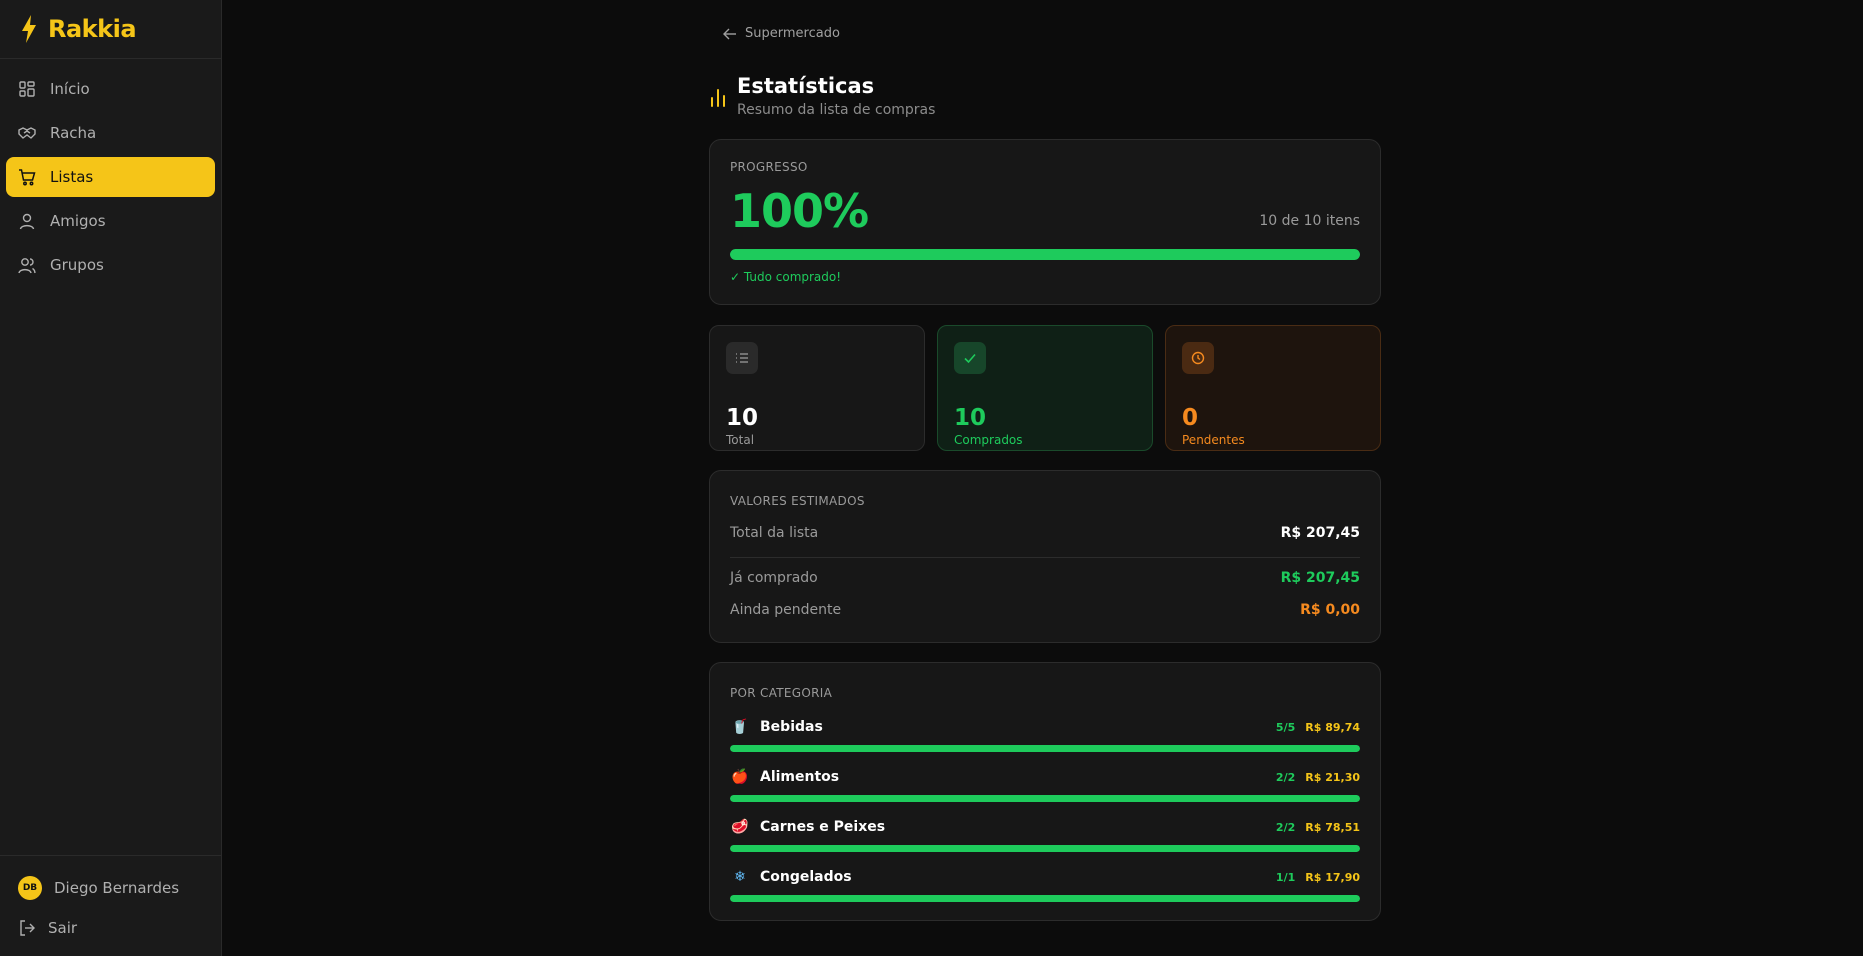  What do you see at coordinates (110, 89) in the screenshot?
I see `sidebar-item-inicio: Início` at bounding box center [110, 89].